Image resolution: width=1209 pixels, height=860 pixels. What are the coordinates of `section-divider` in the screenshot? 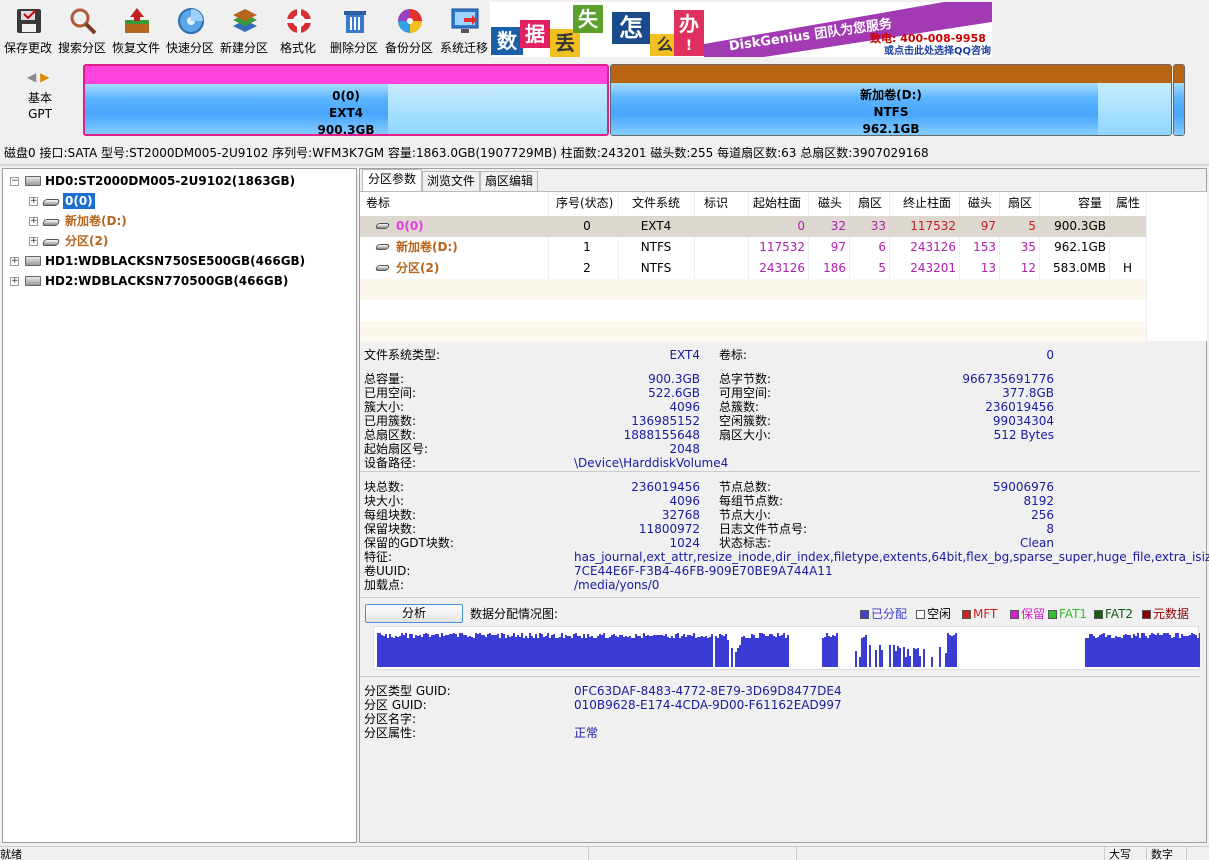 It's located at (780, 471).